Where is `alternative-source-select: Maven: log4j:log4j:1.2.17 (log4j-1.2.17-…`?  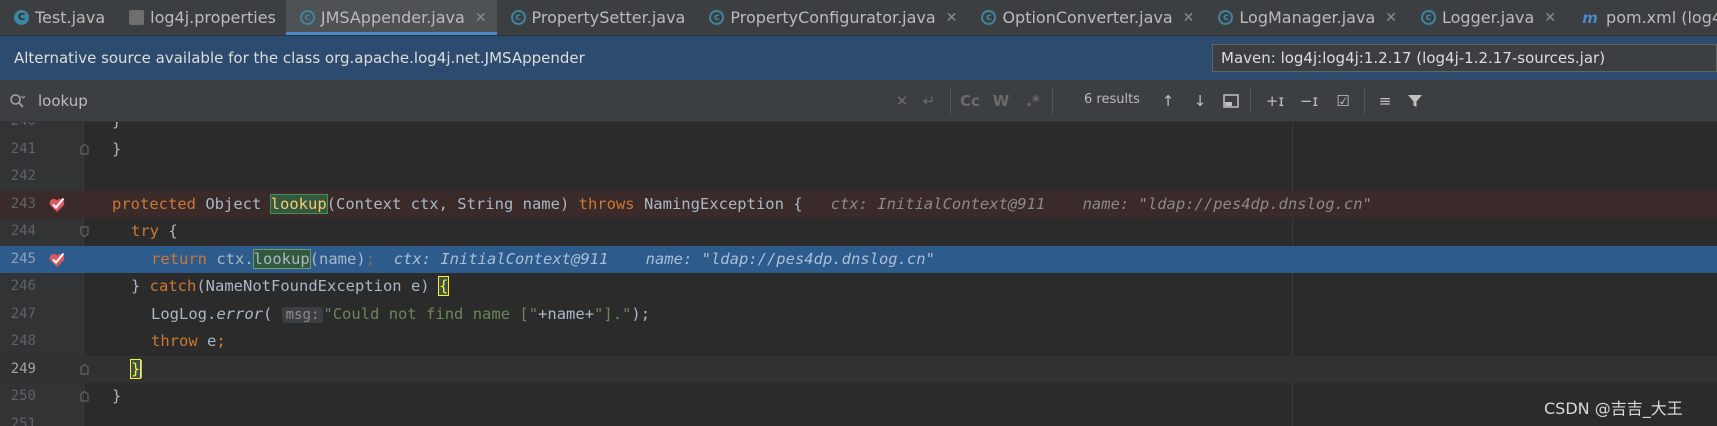 alternative-source-select: Maven: log4j:log4j:1.2.17 (log4j-1.2.17-… is located at coordinates (1464, 58).